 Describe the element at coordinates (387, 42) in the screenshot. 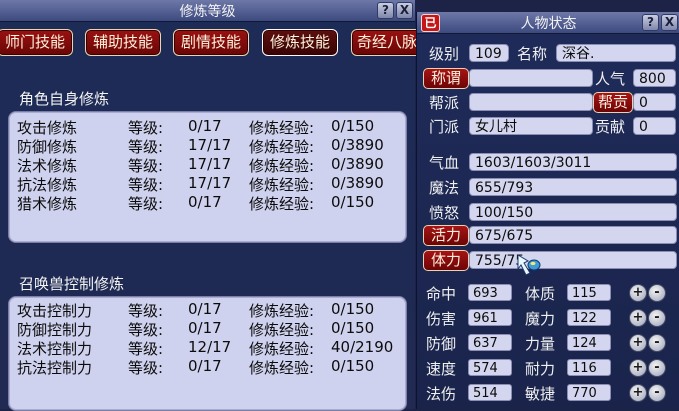

I see `tab-meridians: 奇经八脉` at that location.